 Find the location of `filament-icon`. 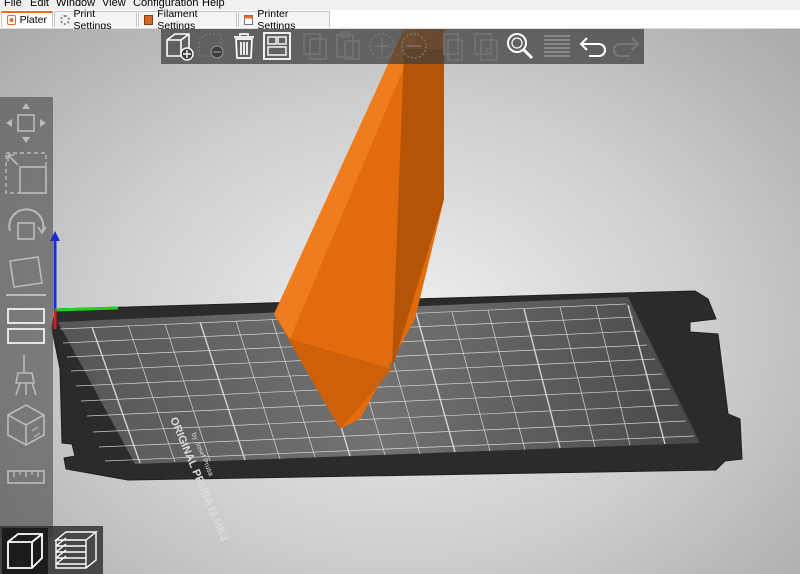

filament-icon is located at coordinates (149, 19).